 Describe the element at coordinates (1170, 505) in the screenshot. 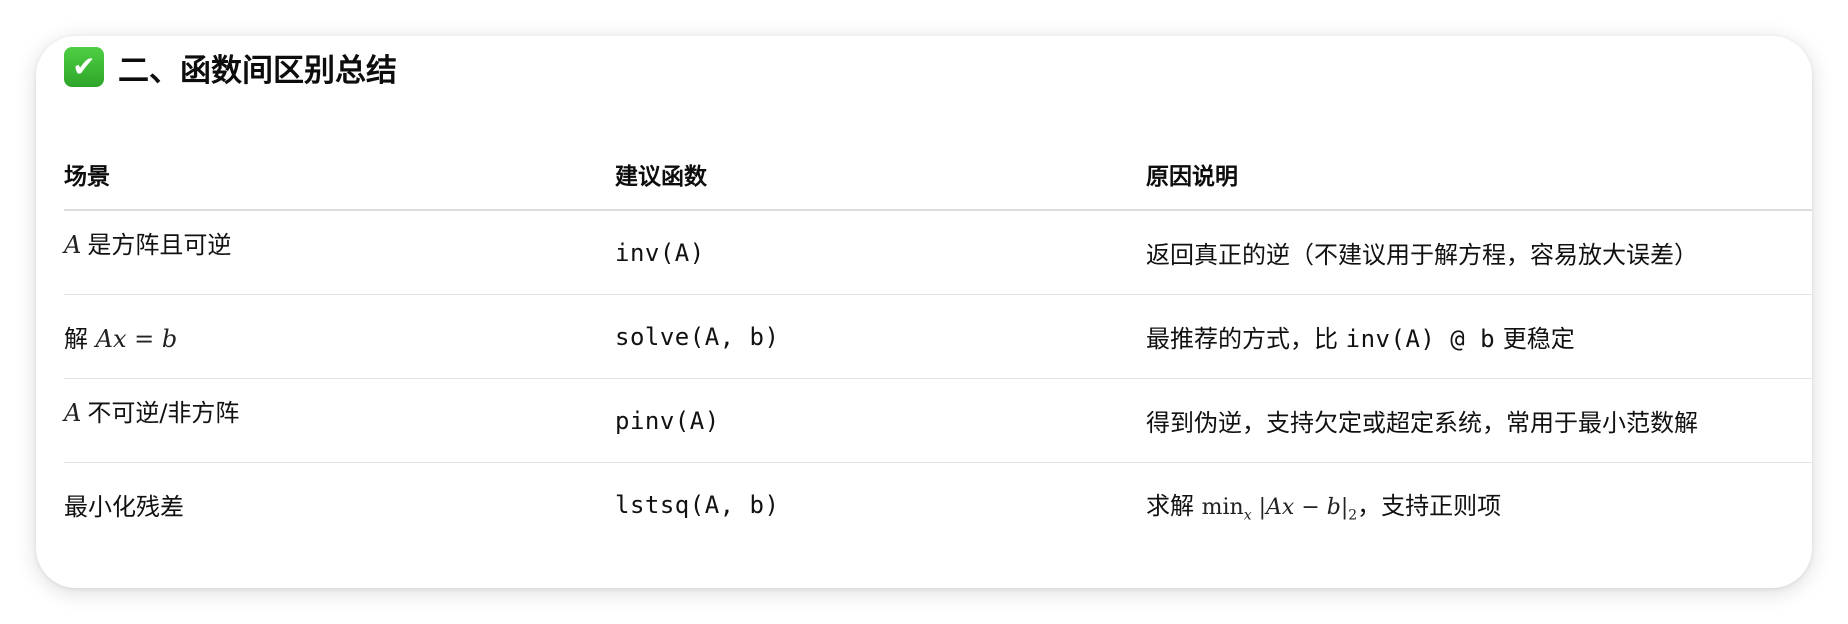

I see `reason-text-pre: 求解` at that location.